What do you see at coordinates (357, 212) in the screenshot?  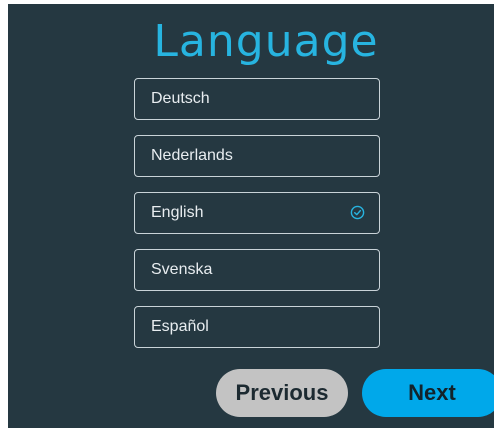 I see `check-circle-icon` at bounding box center [357, 212].